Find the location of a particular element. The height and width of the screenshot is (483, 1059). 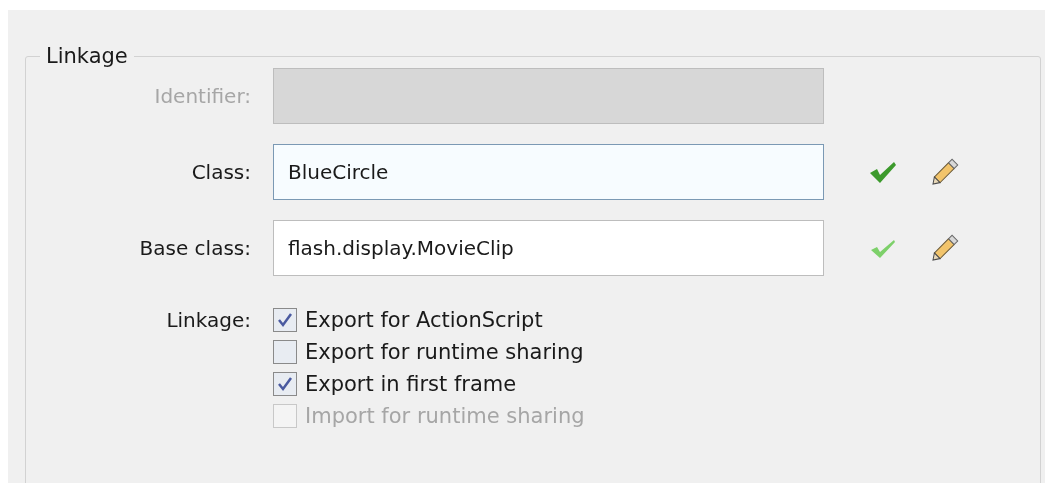

field-label: Identifier: is located at coordinates (202, 96).